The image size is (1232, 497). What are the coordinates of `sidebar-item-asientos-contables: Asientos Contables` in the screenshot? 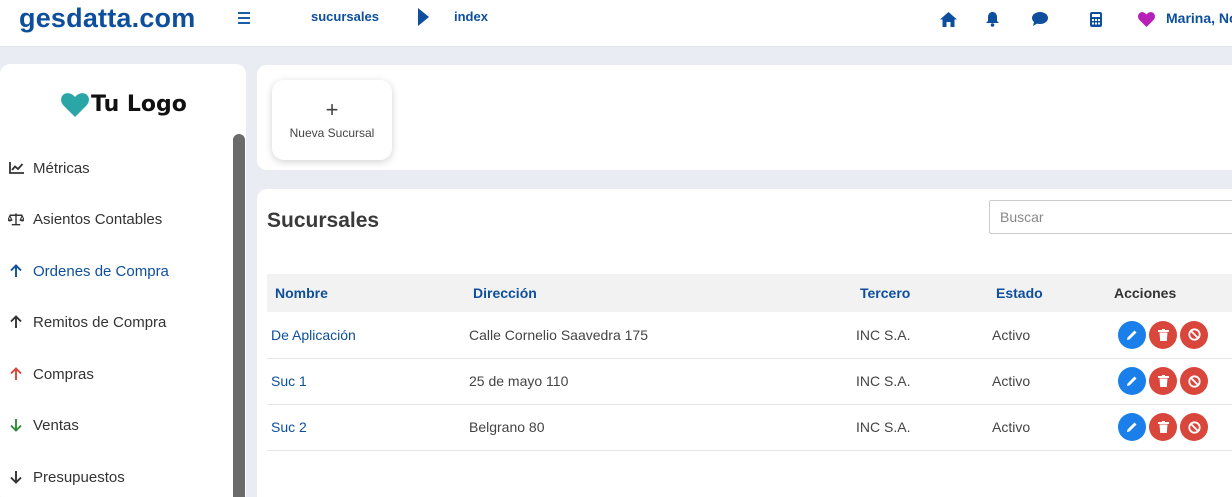 It's located at (115, 219).